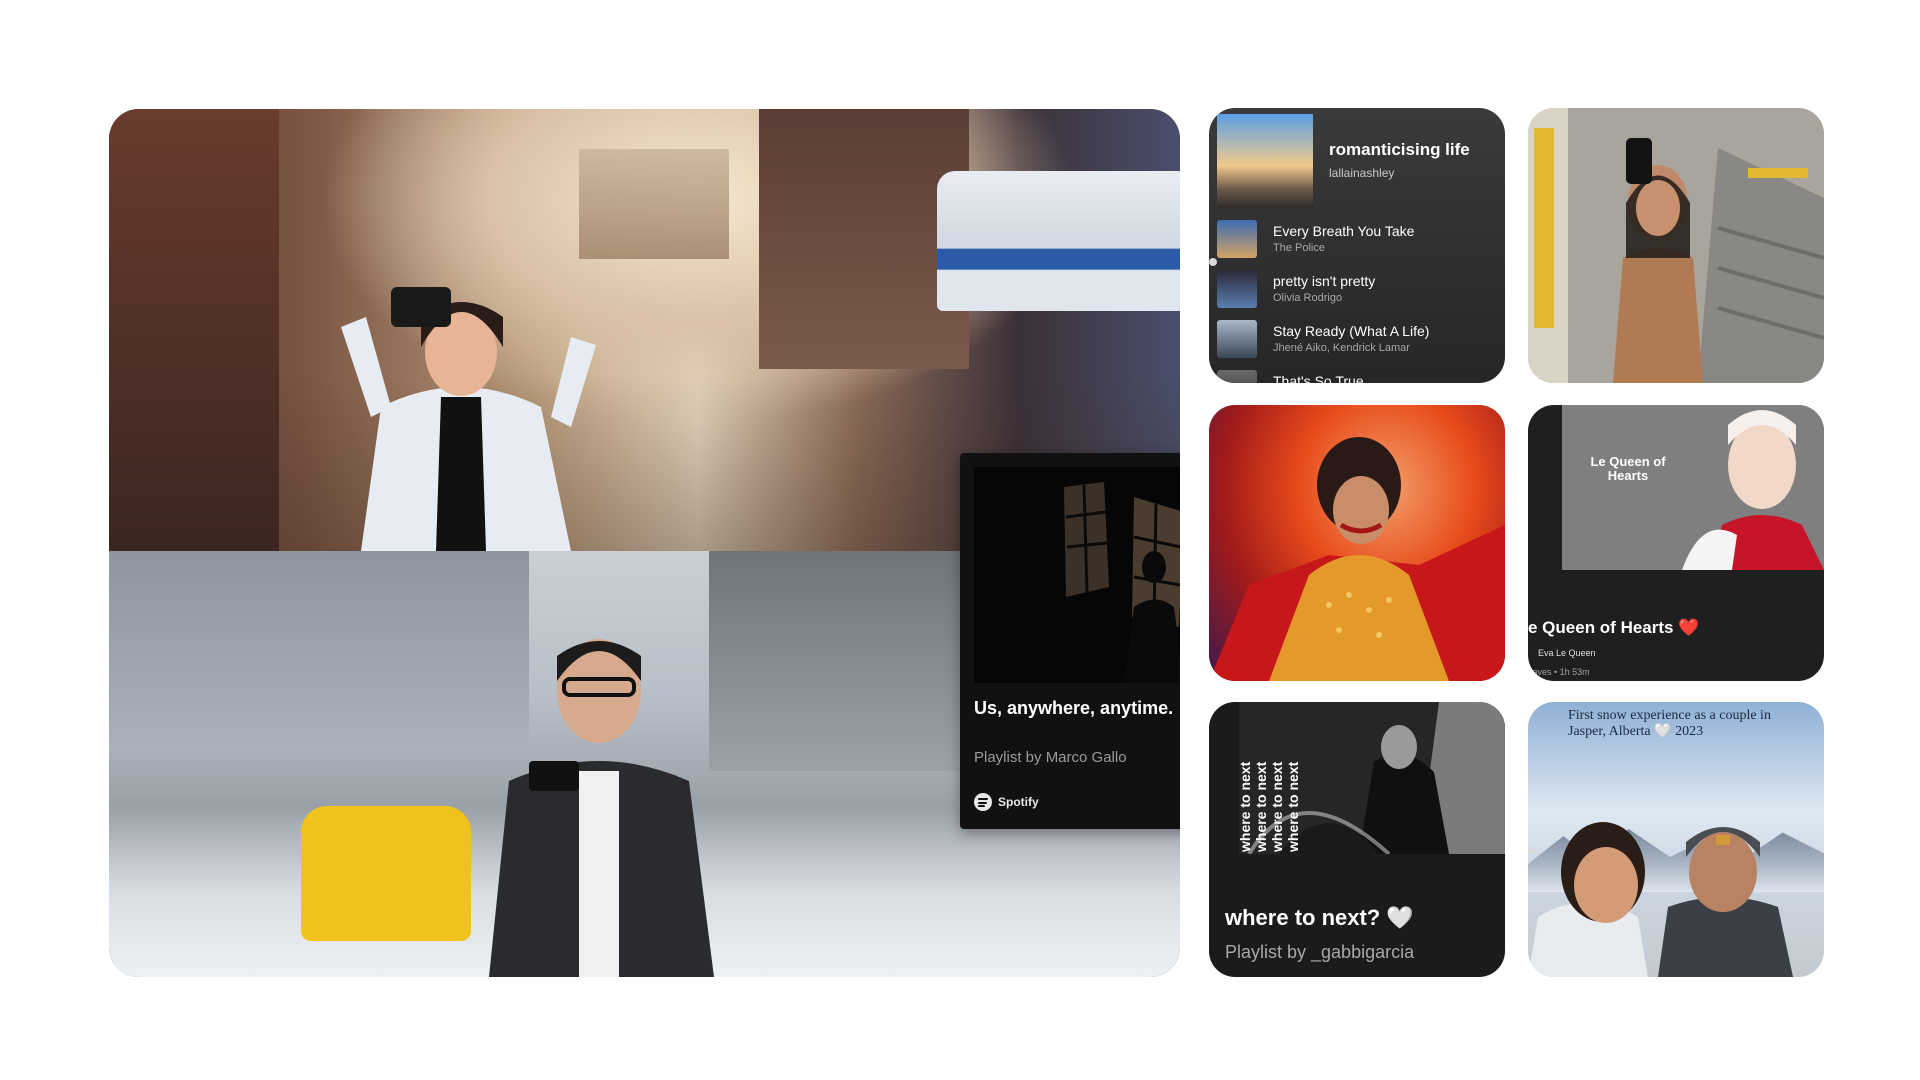  What do you see at coordinates (468, 419) in the screenshot?
I see `woman-filming` at bounding box center [468, 419].